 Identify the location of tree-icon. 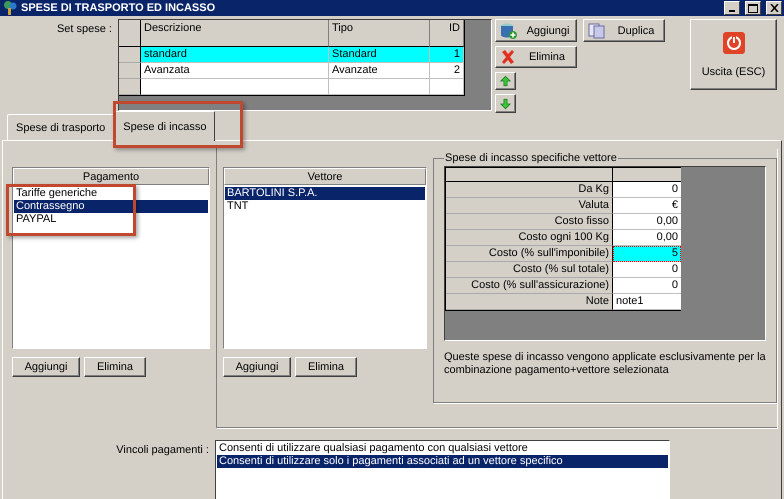
(10, 8).